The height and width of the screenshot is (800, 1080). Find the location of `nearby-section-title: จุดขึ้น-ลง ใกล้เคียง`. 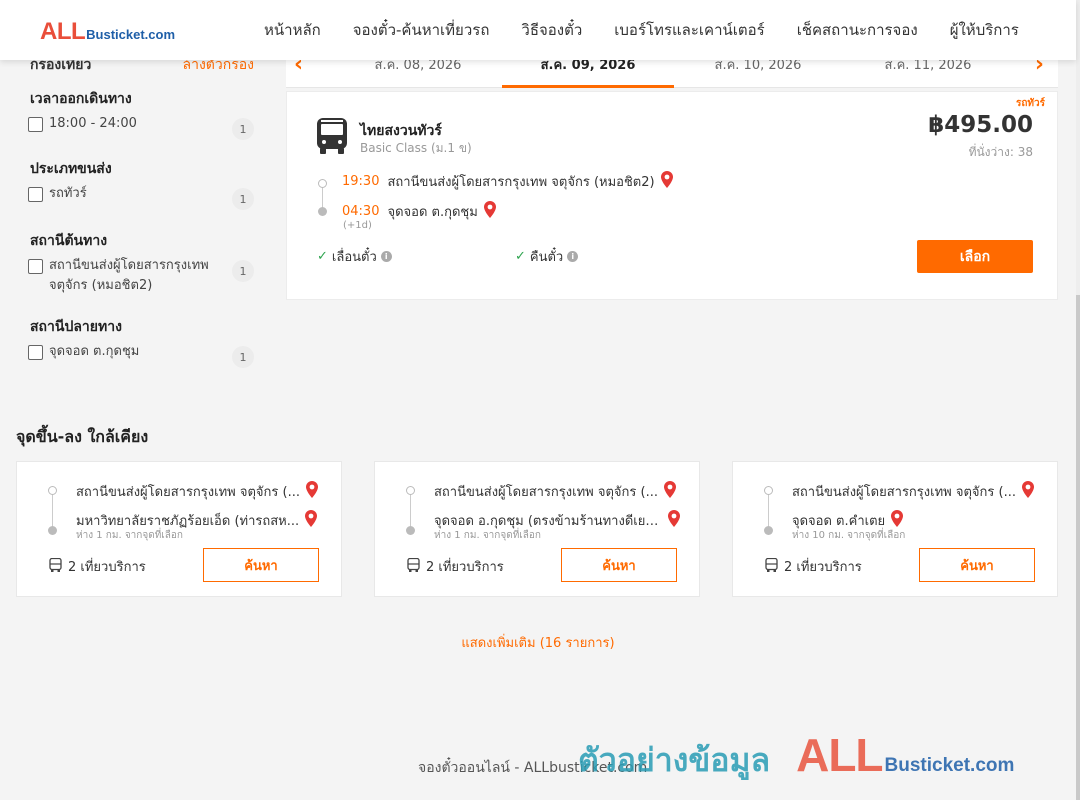

nearby-section-title: จุดขึ้น-ลง ใกล้เคียง is located at coordinates (82, 436).